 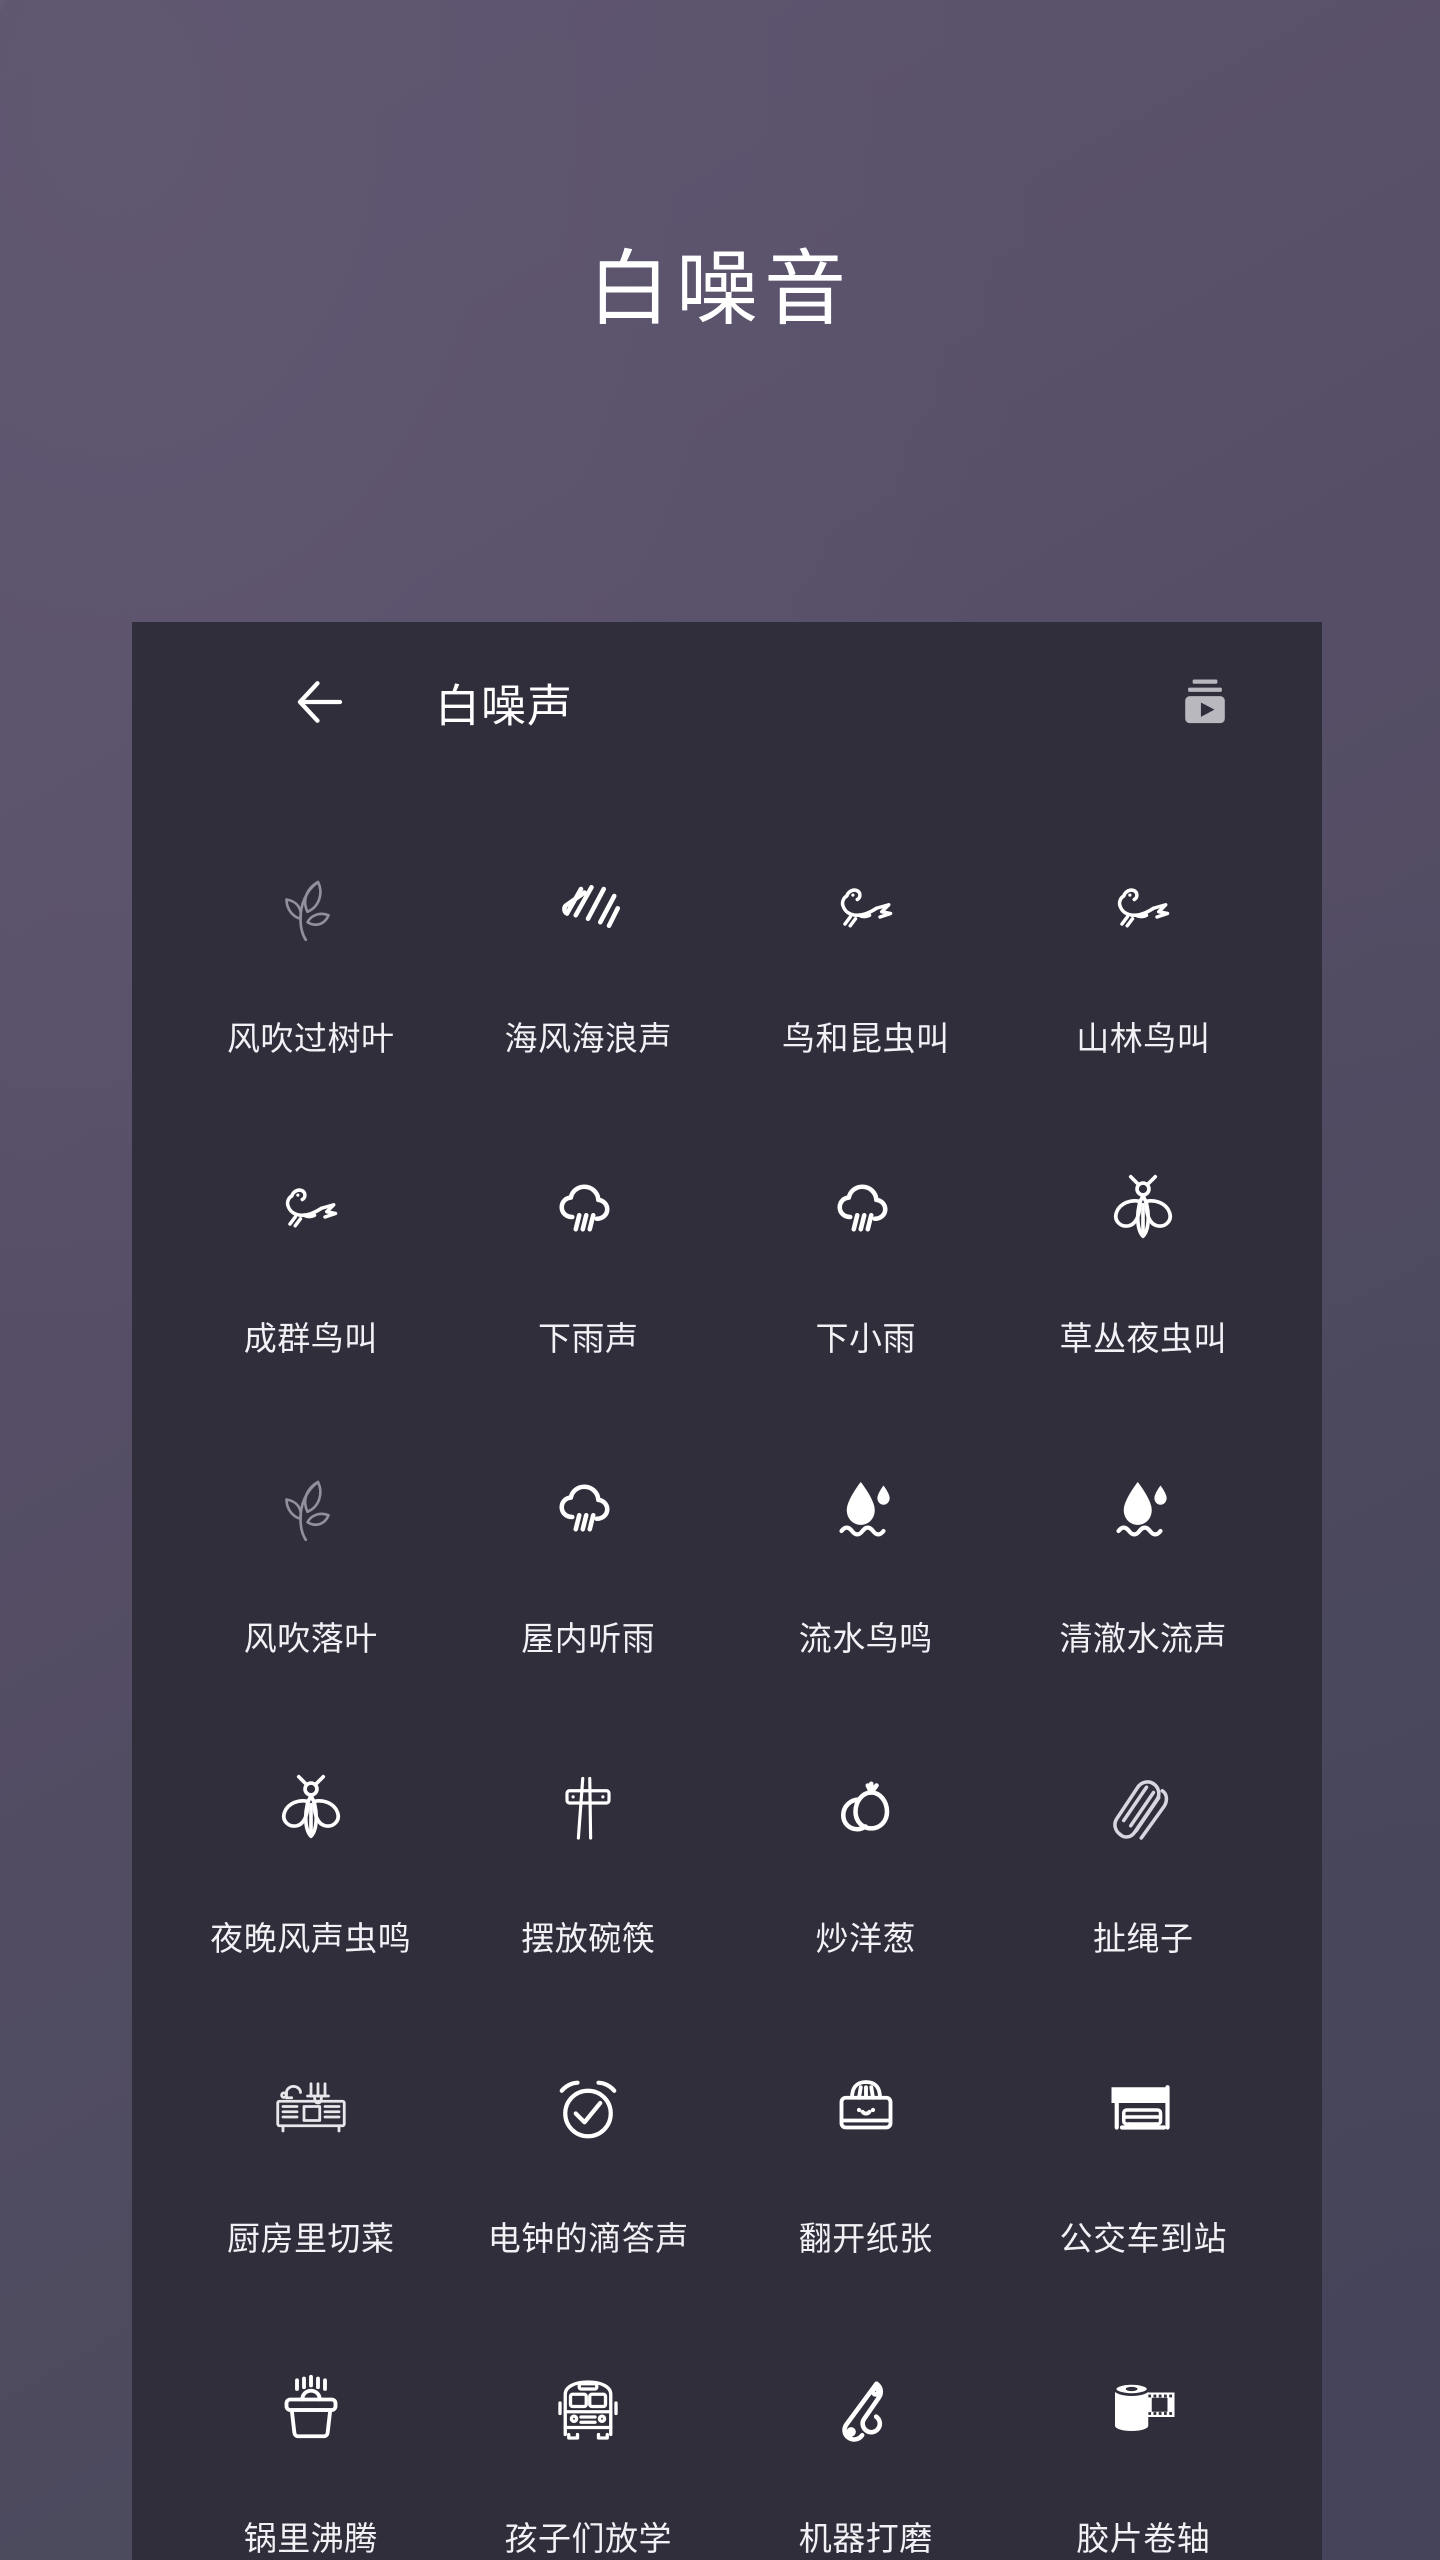 I want to click on rope-icon, so click(x=1143, y=1810).